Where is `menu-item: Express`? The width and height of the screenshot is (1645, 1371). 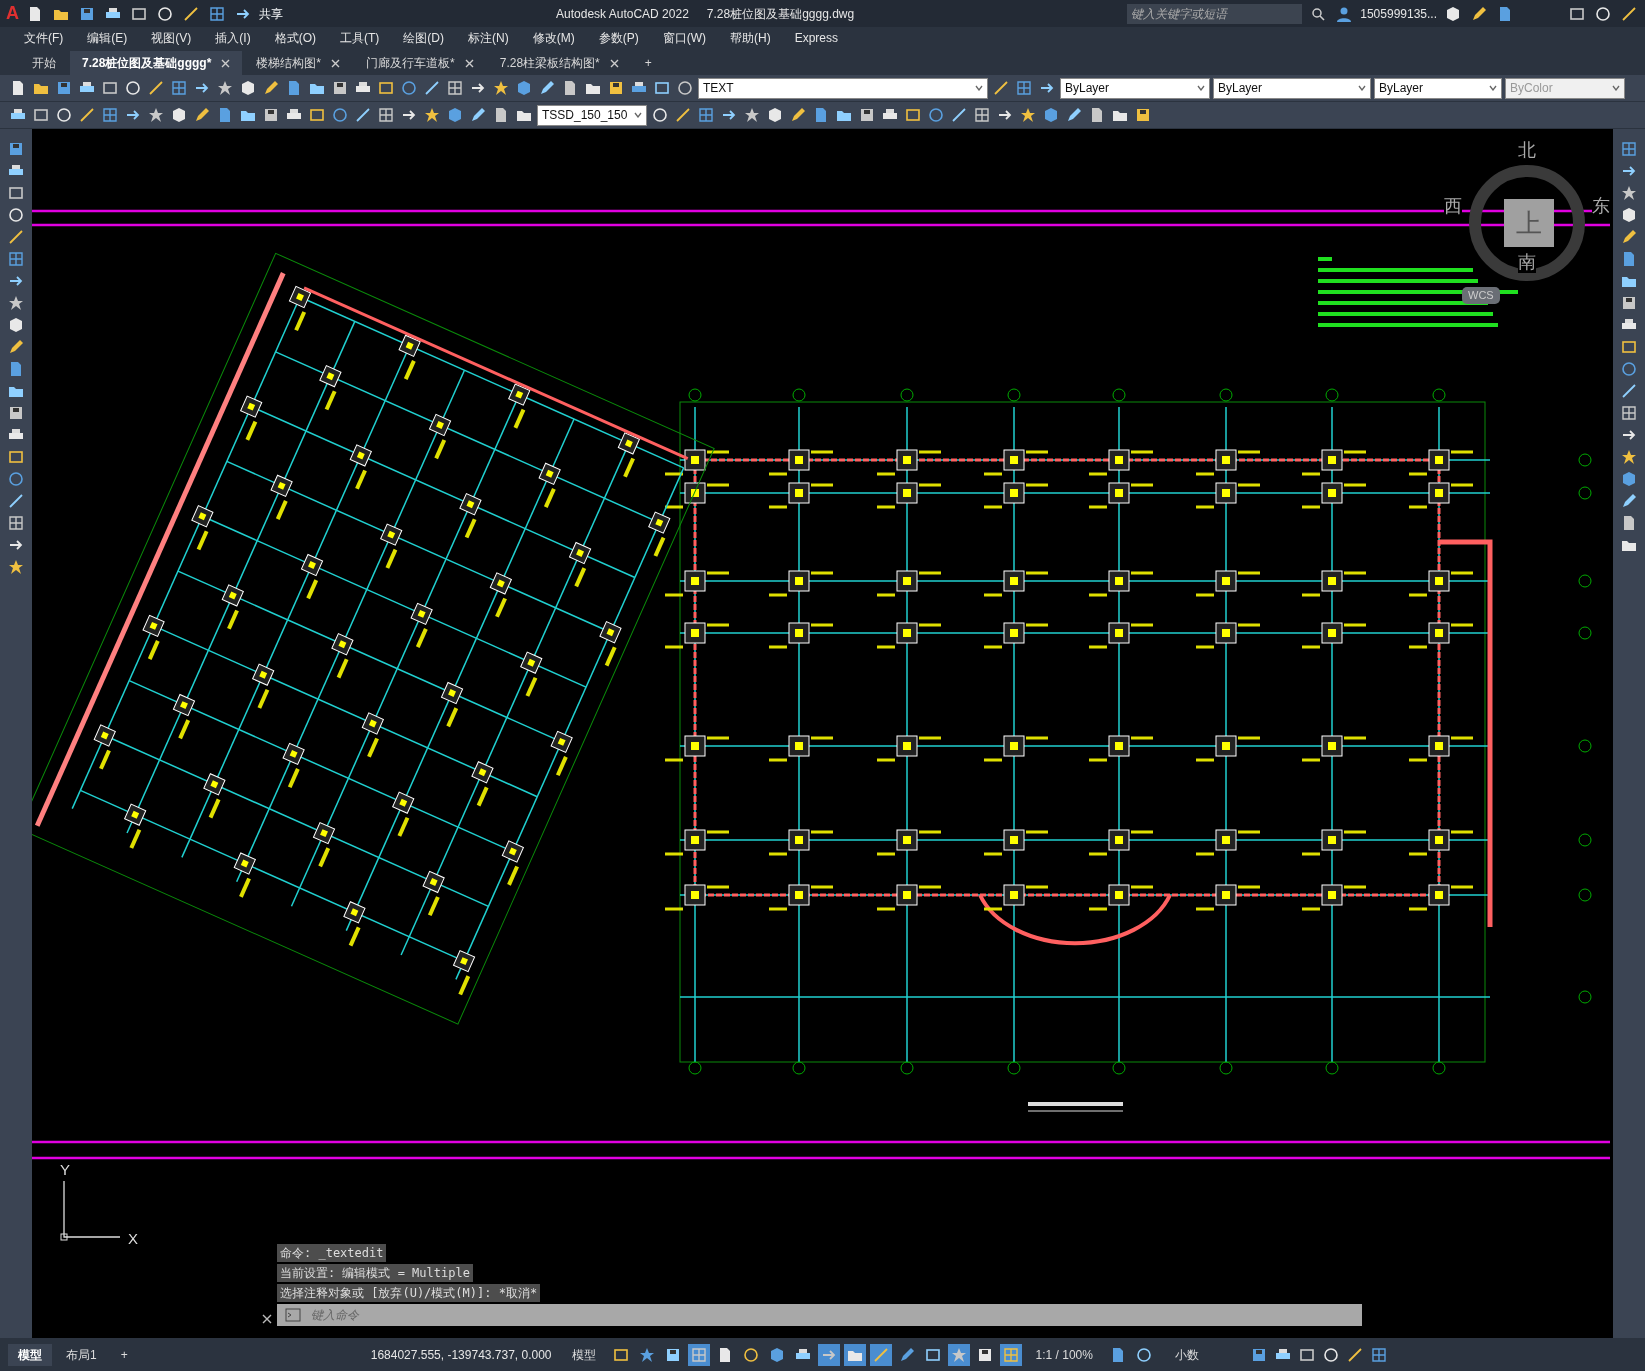 menu-item: Express is located at coordinates (816, 38).